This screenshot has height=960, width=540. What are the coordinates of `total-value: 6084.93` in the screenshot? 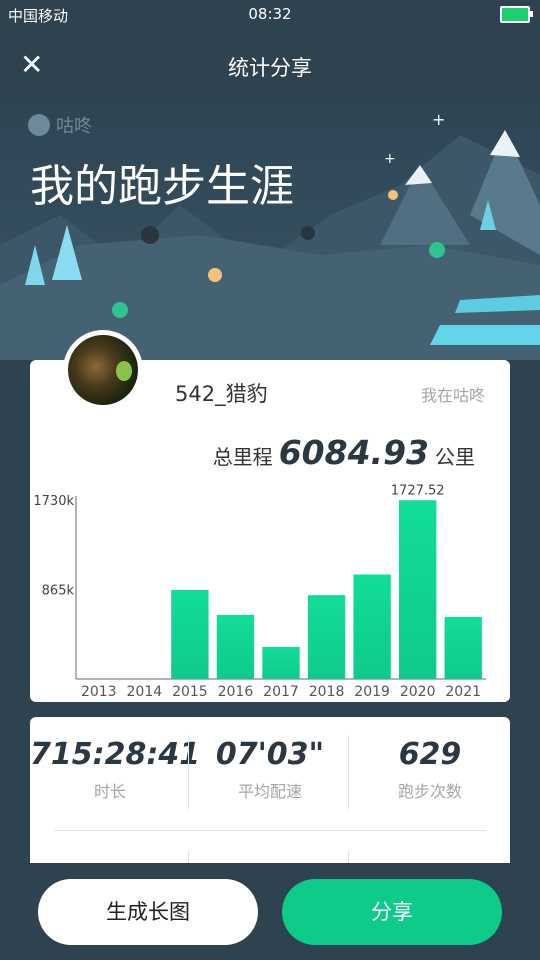 It's located at (353, 452).